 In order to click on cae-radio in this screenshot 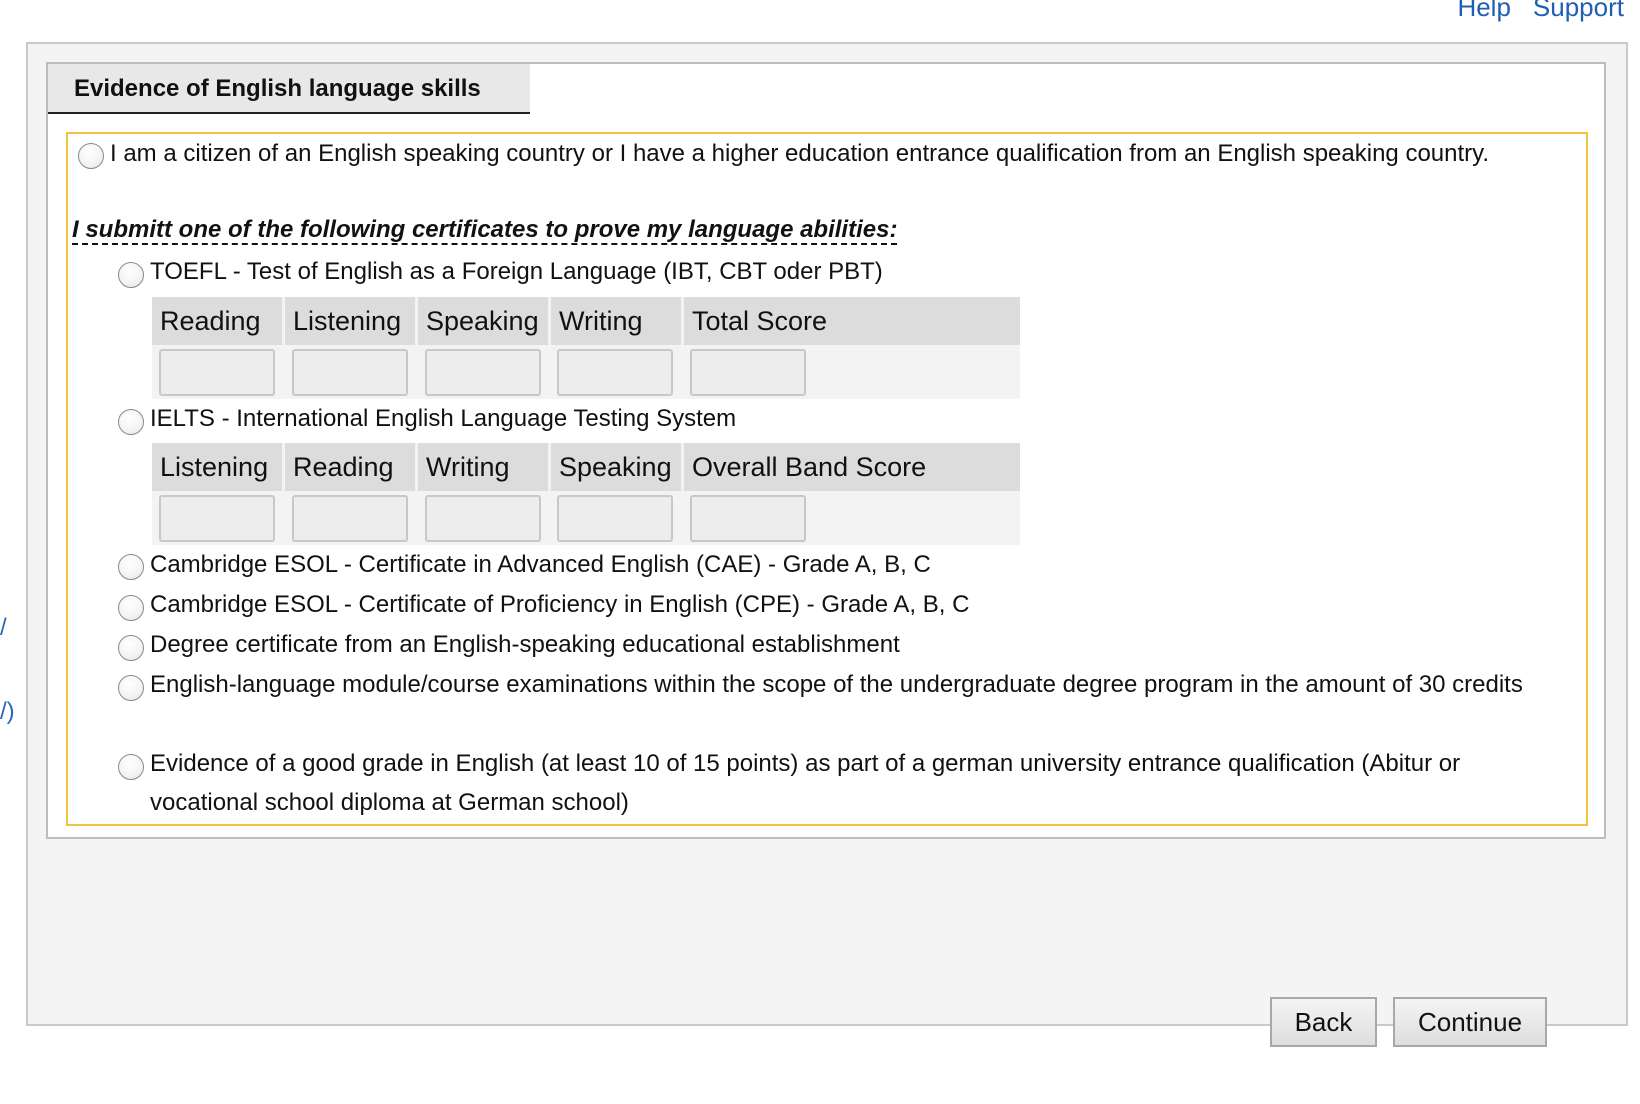, I will do `click(131, 567)`.